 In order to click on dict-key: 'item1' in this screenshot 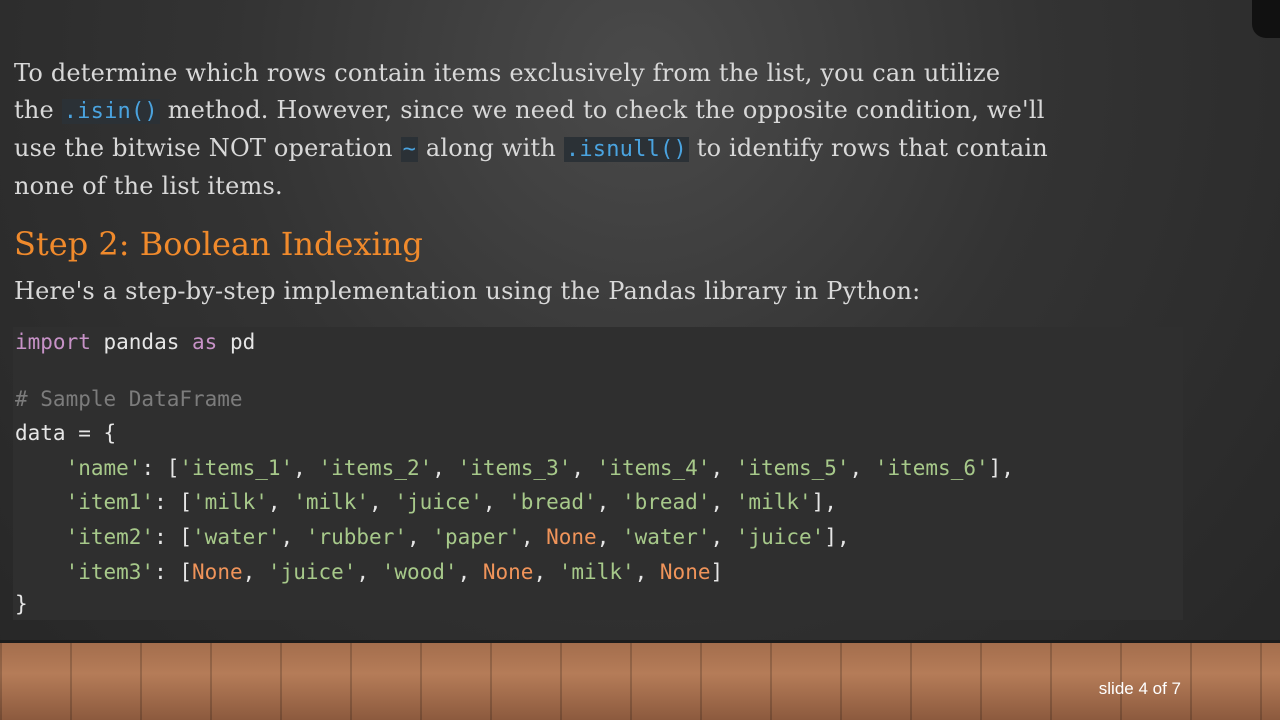, I will do `click(110, 502)`.